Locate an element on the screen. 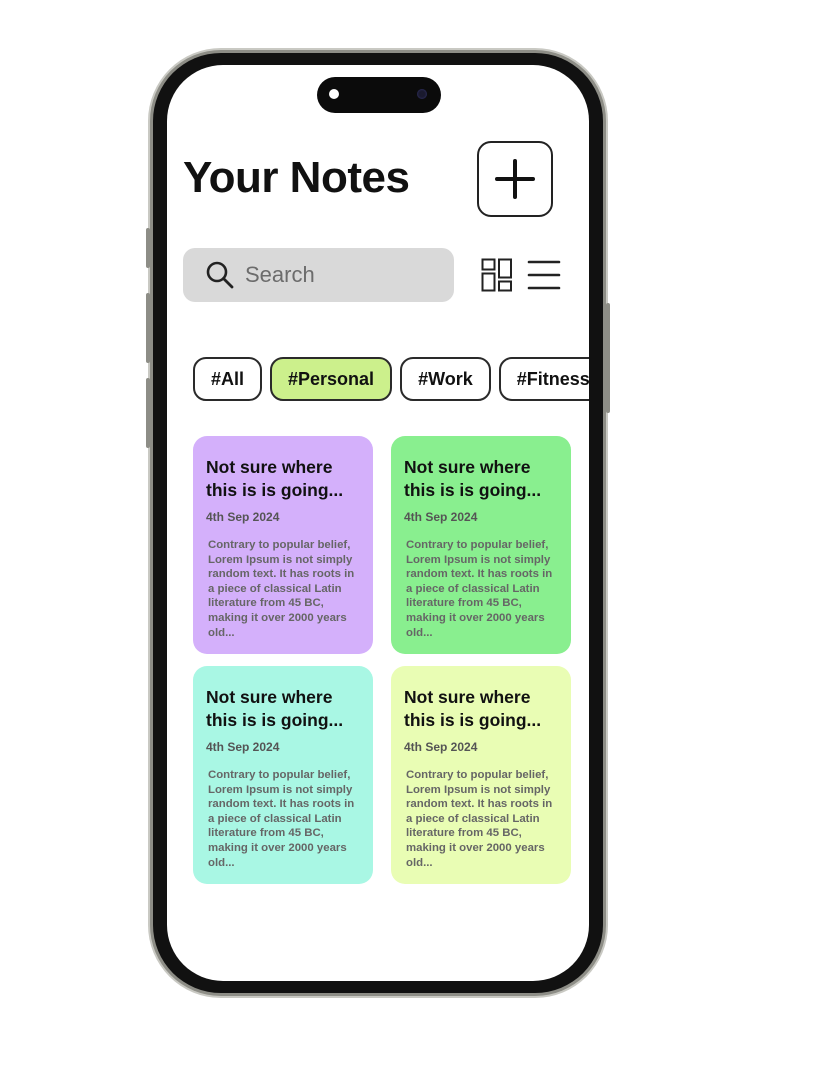  add-note-button is located at coordinates (515, 179).